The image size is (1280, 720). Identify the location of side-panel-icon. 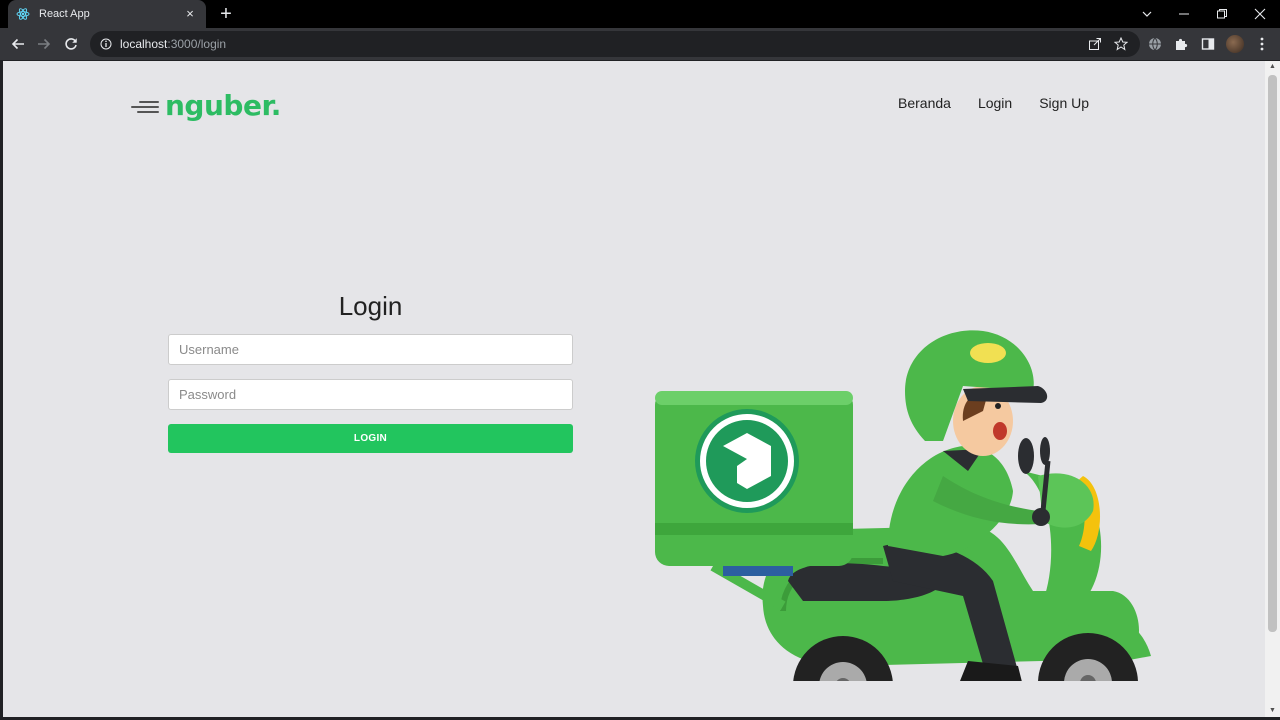
(1208, 44).